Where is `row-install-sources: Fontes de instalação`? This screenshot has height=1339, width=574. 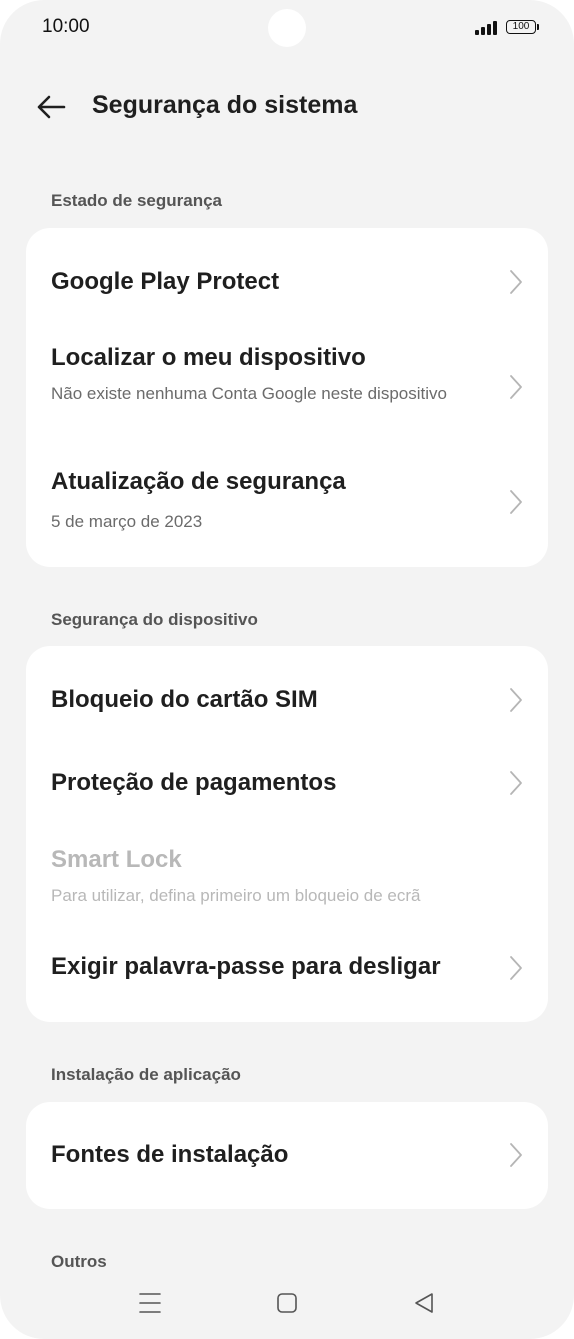 row-install-sources: Fontes de instalação is located at coordinates (287, 1155).